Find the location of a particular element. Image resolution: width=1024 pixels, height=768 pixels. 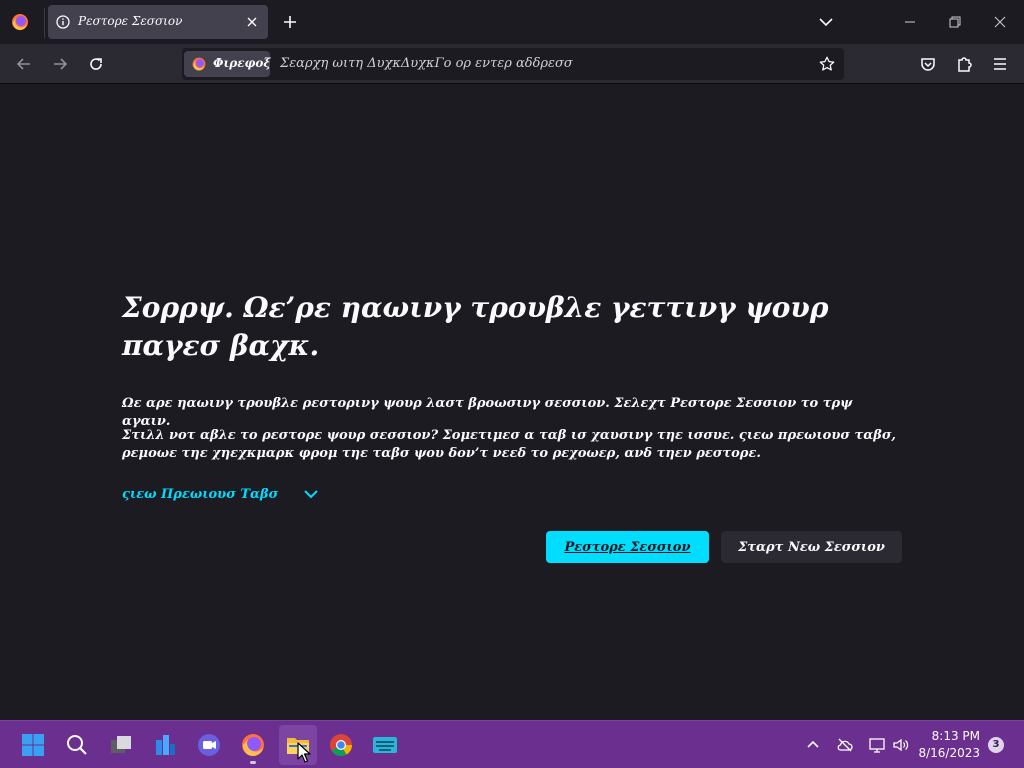

url-input: Σεαρχη ωιτη ΔυχκΔυχκΓο ορ εντερ αδδρεσσ is located at coordinates (426, 63).